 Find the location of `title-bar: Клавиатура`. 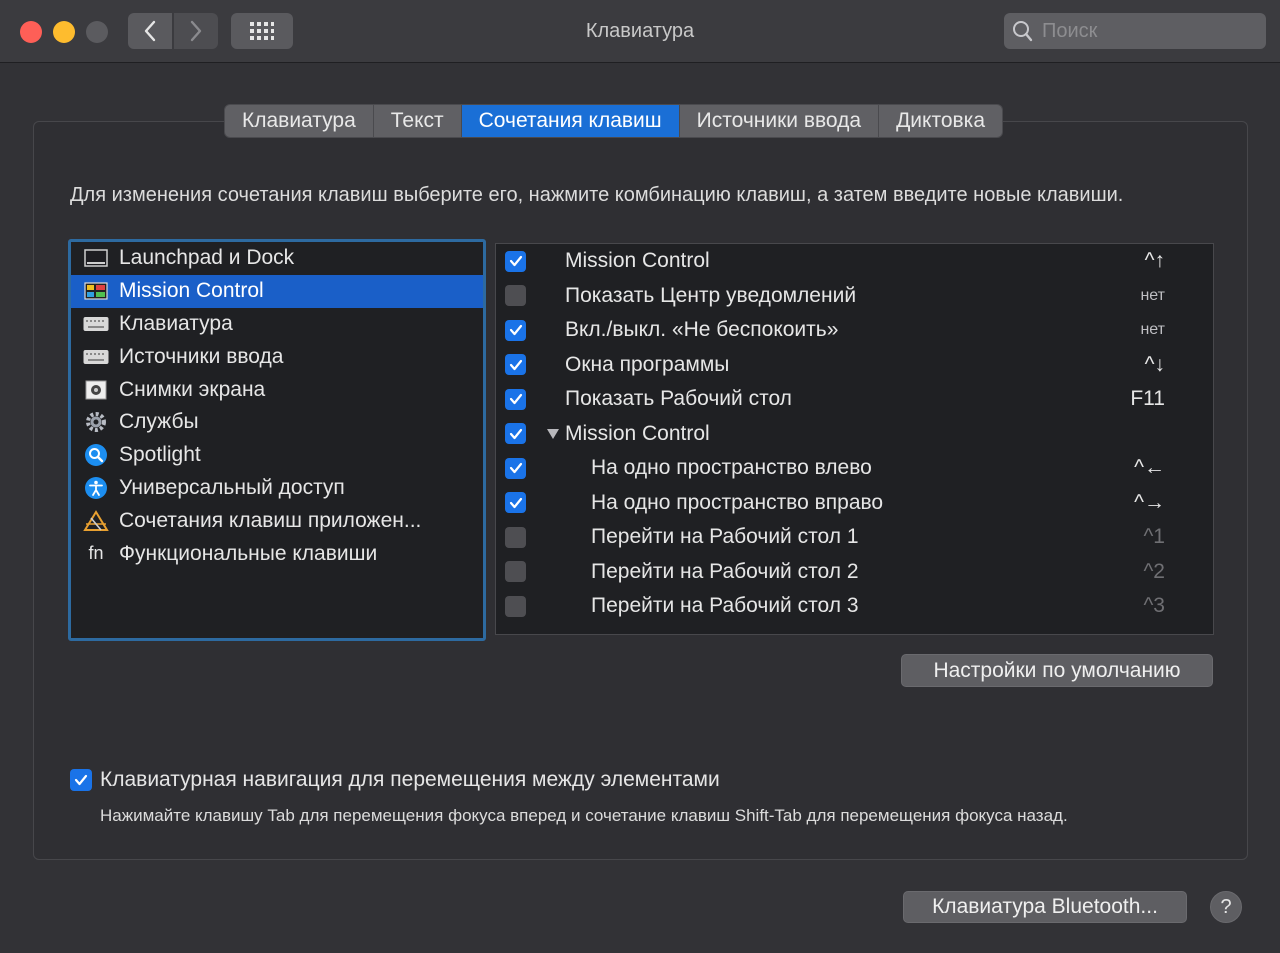

title-bar: Клавиатура is located at coordinates (640, 31).